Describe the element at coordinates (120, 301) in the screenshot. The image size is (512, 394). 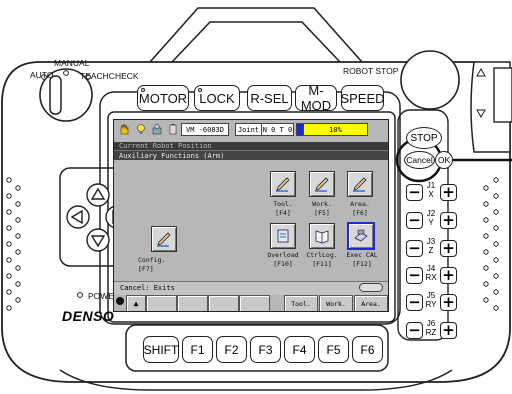
I see `record-indicator-icon` at that location.